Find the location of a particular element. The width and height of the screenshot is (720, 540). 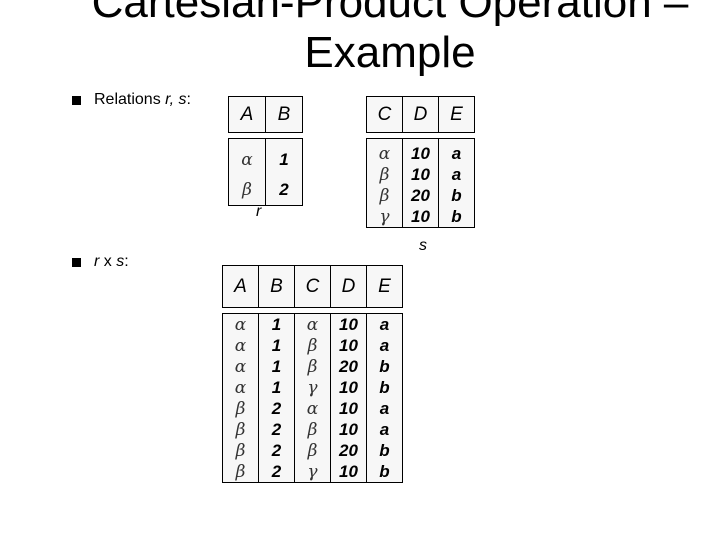

bullet-product: r x s: is located at coordinates (100, 262).